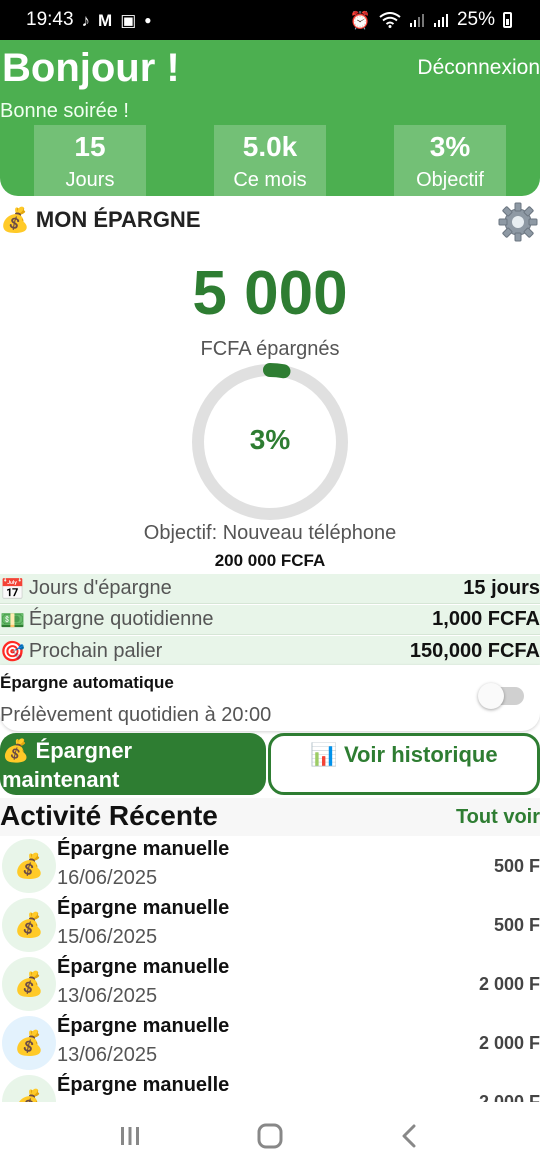 Image resolution: width=540 pixels, height=1170 pixels. What do you see at coordinates (360, 20) in the screenshot?
I see `alarm-icon: ⏰` at bounding box center [360, 20].